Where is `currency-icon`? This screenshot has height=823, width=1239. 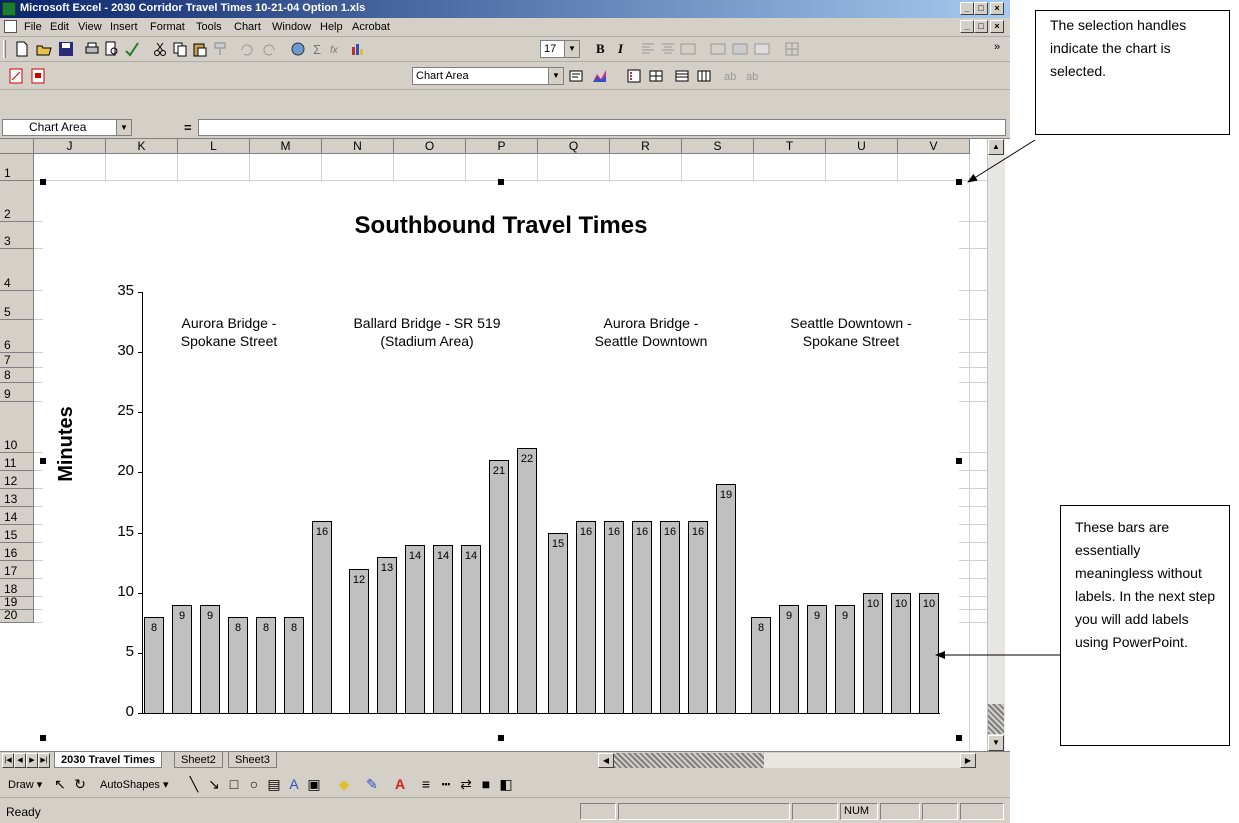 currency-icon is located at coordinates (718, 49).